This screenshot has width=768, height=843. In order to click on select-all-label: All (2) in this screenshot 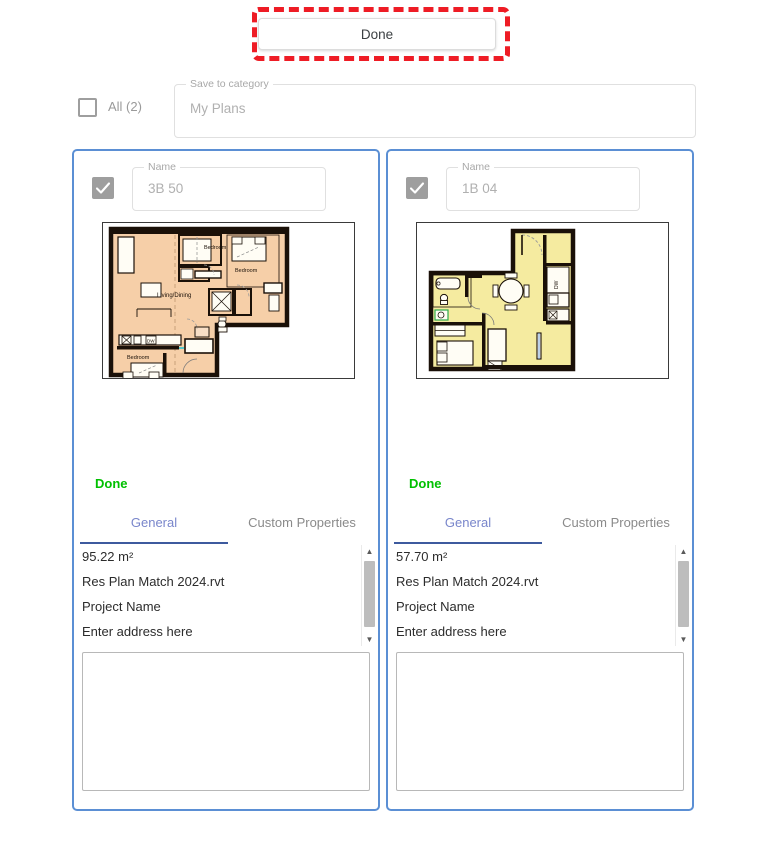, I will do `click(125, 106)`.